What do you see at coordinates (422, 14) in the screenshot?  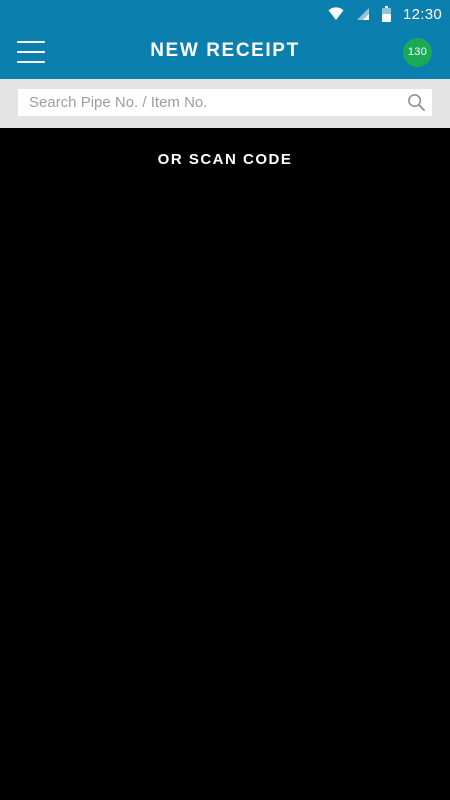 I see `status-time: 12:30` at bounding box center [422, 14].